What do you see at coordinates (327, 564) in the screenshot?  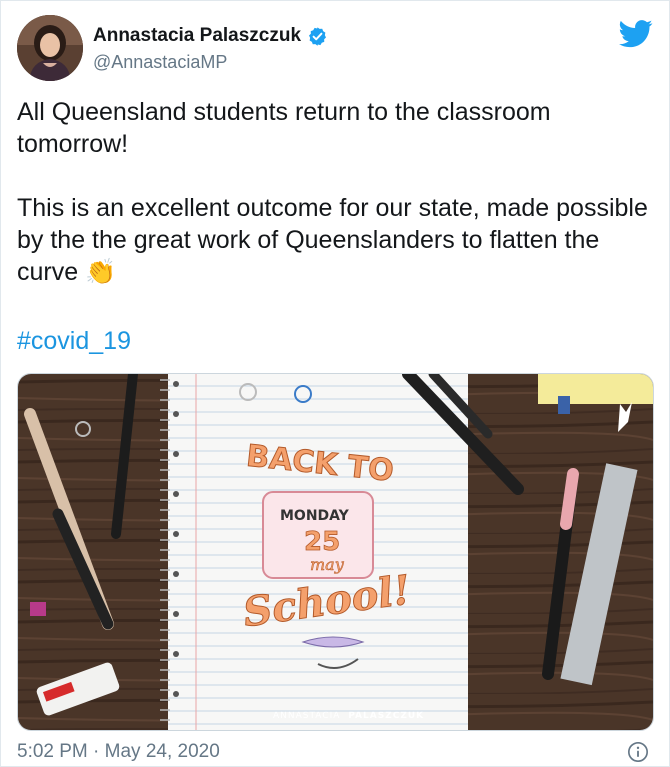 I see `image-month: may` at bounding box center [327, 564].